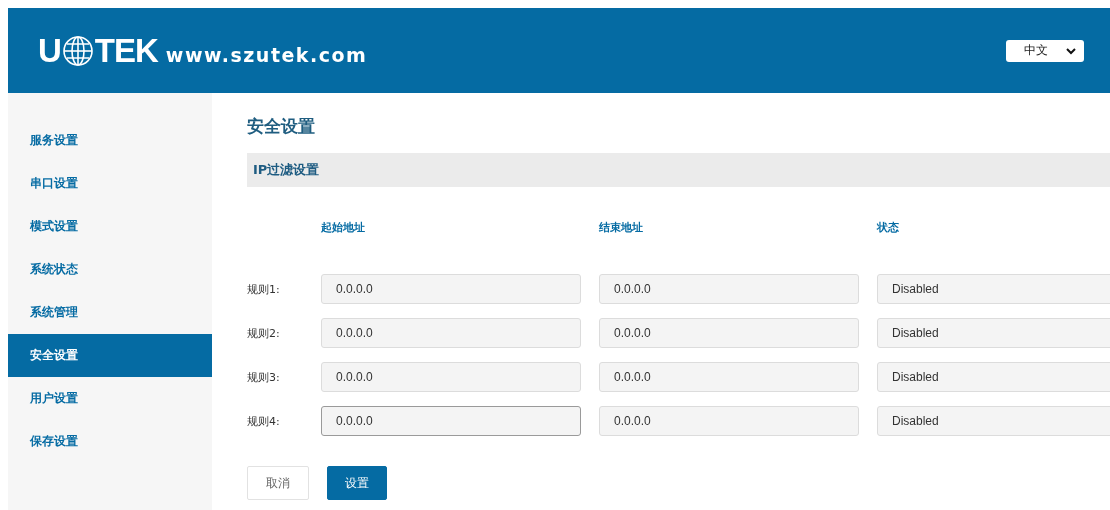  Describe the element at coordinates (888, 227) in the screenshot. I see `column-header: 状态` at that location.